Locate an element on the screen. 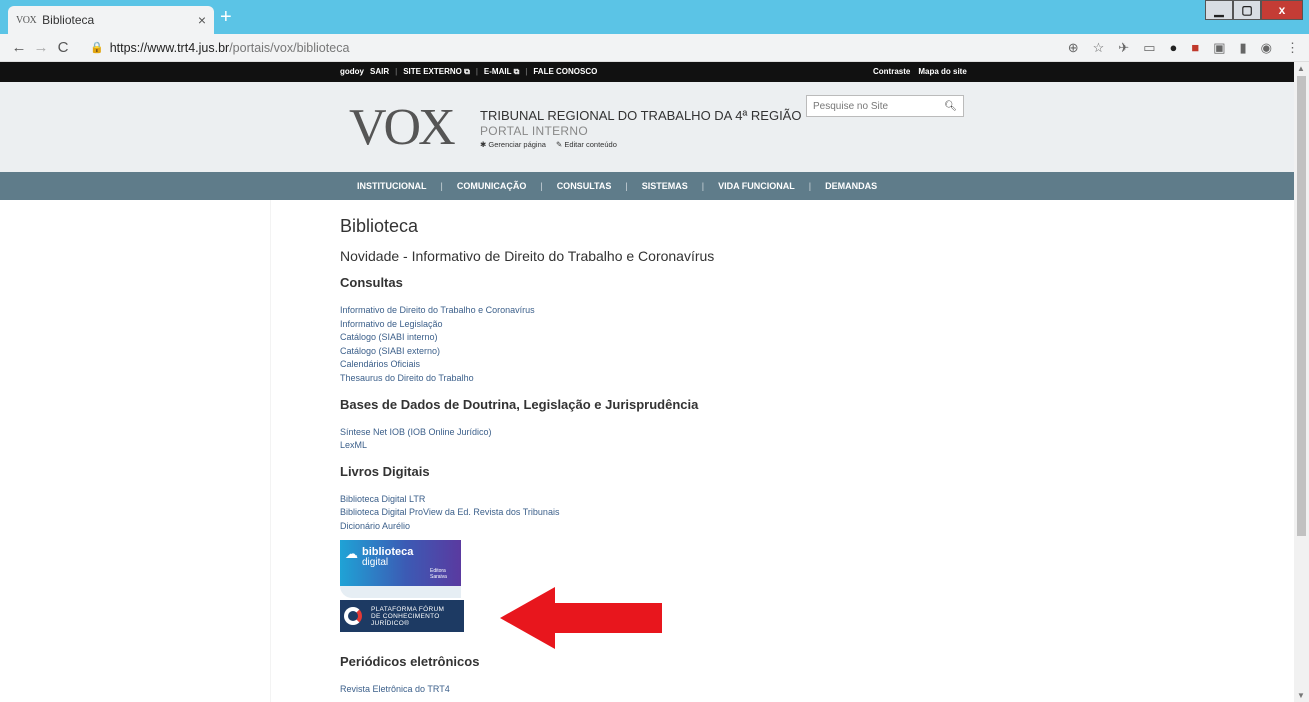 This screenshot has width=1309, height=702. external-site-link: SITE EXTERNO ⧉ is located at coordinates (436, 72).